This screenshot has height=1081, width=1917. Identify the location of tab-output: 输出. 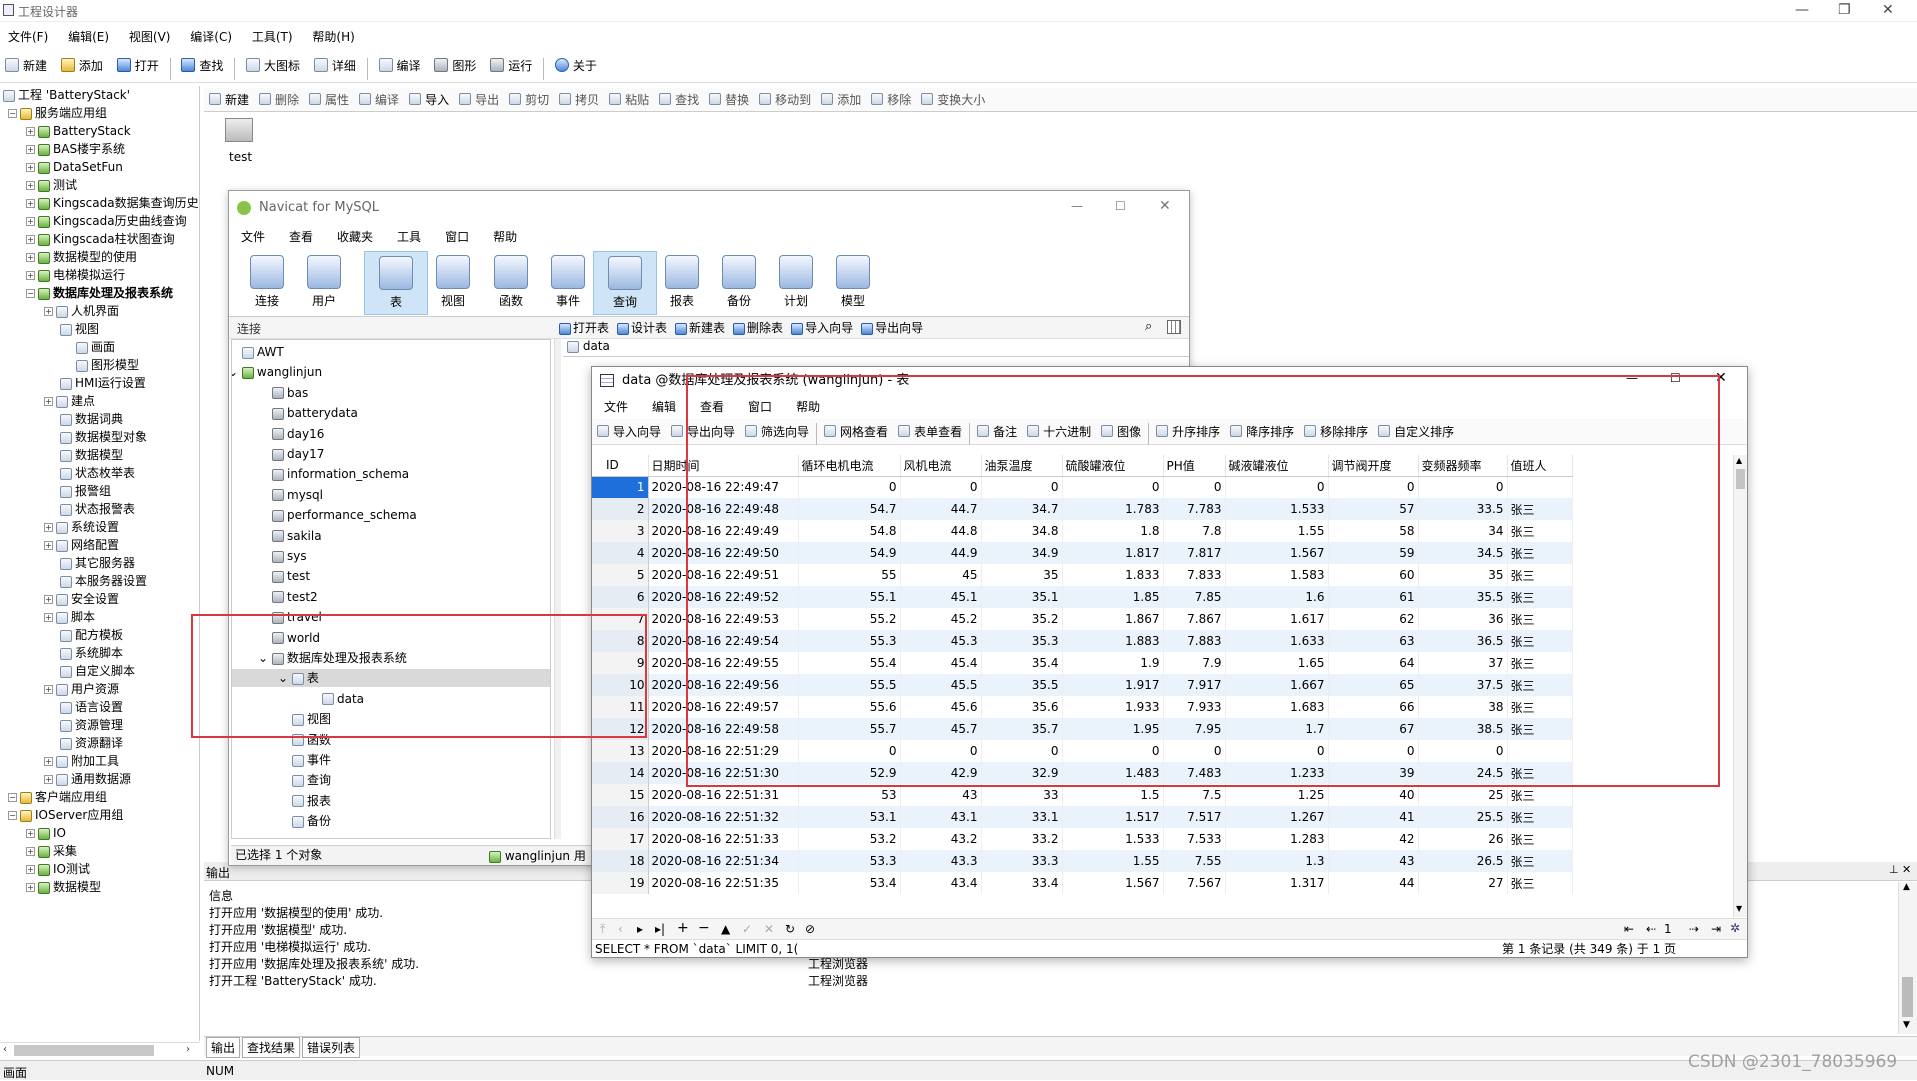
(223, 1047).